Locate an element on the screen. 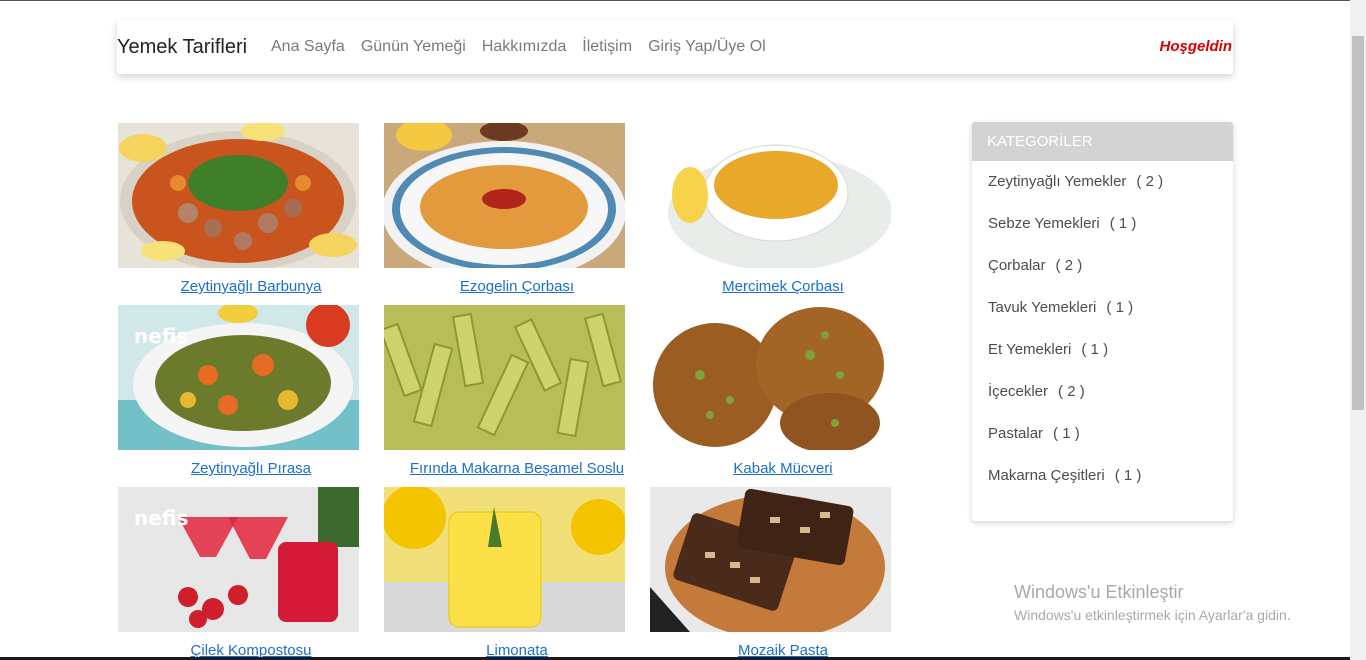 This screenshot has width=1366, height=660. recipe-link: Fırında Makarna Beşamel Soslu is located at coordinates (517, 468).